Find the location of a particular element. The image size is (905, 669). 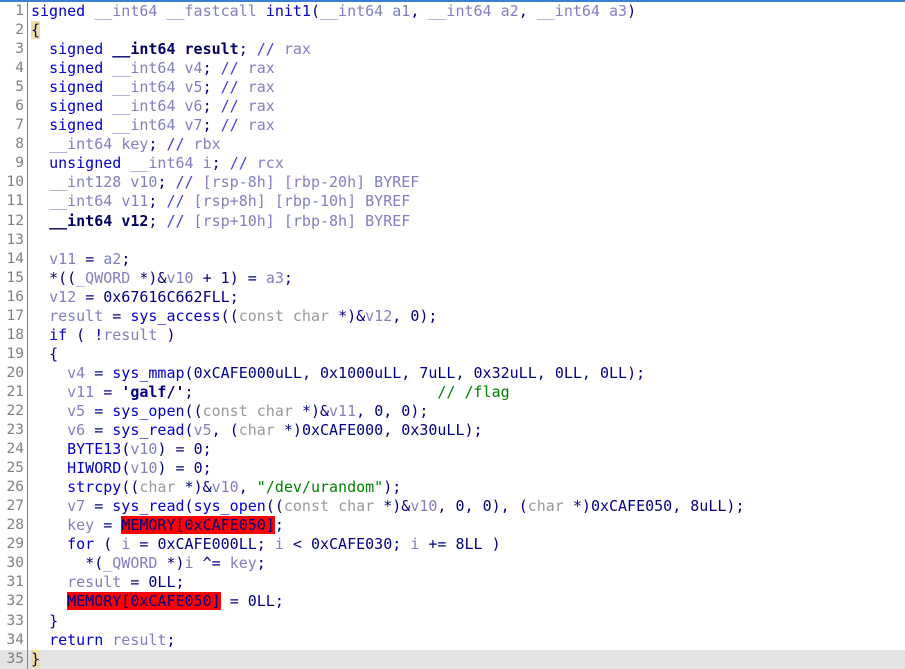

code-text: signed __int64 v5; // rax is located at coordinates (153, 87).